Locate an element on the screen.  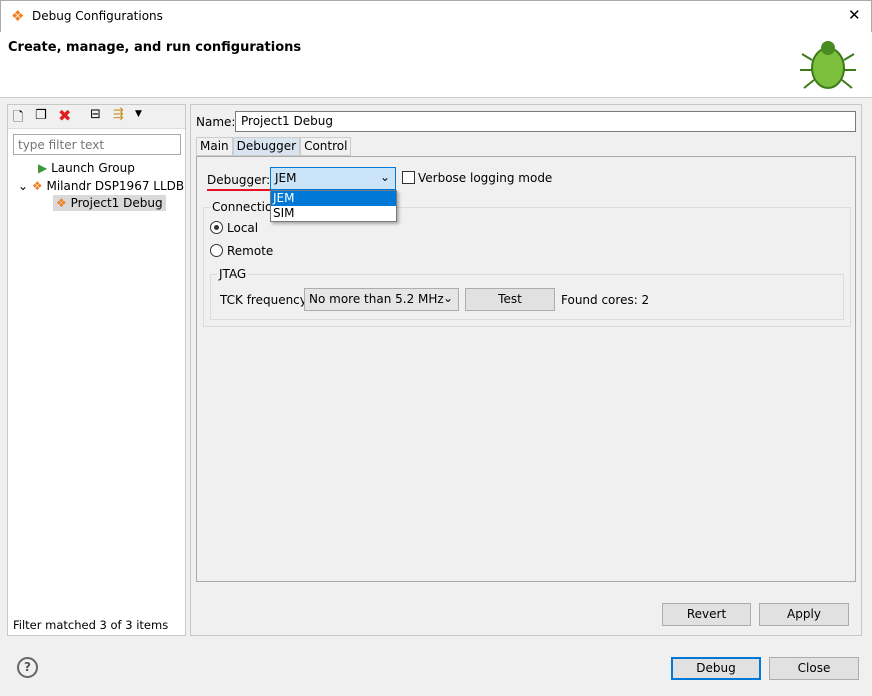
debugger-dropdown-list: JEM SIM is located at coordinates (333, 206).